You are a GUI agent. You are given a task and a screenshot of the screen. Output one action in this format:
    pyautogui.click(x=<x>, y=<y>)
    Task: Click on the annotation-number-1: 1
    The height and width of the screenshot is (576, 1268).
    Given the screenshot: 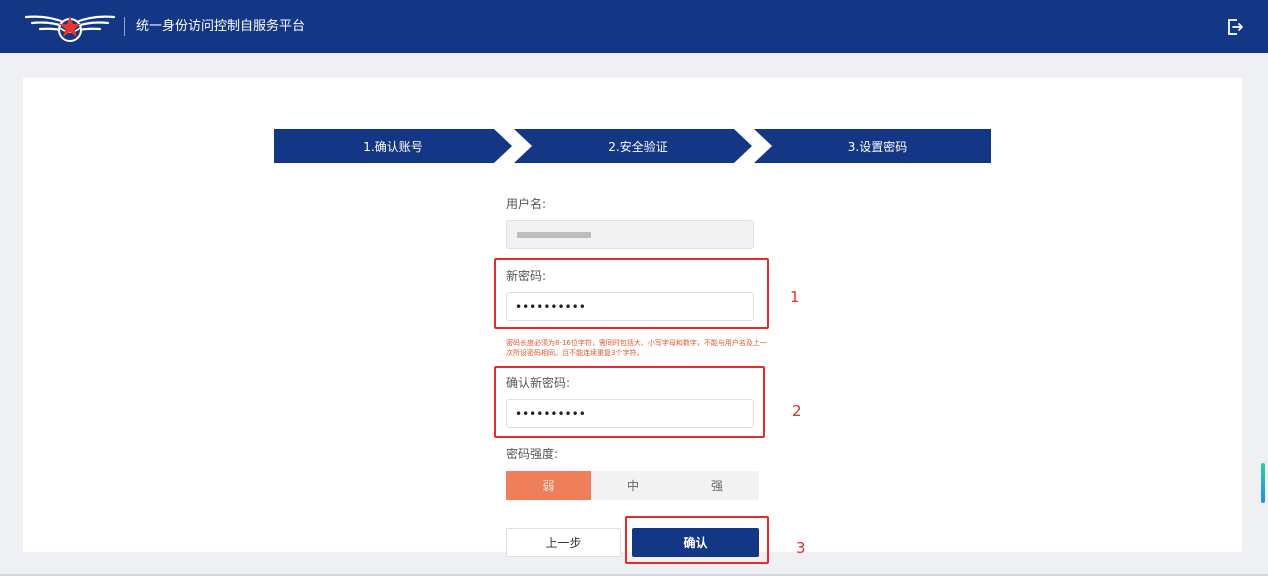 What is the action you would take?
    pyautogui.click(x=795, y=297)
    